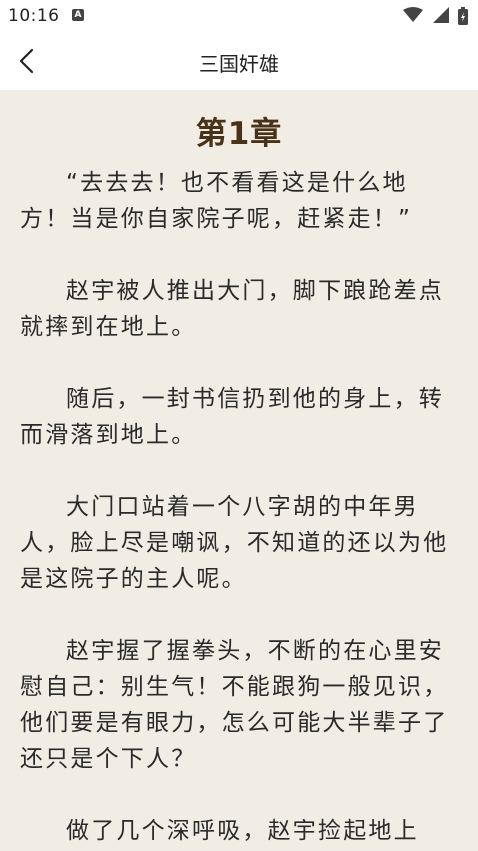 This screenshot has width=478, height=851. I want to click on a-badge-icon: A, so click(78, 15).